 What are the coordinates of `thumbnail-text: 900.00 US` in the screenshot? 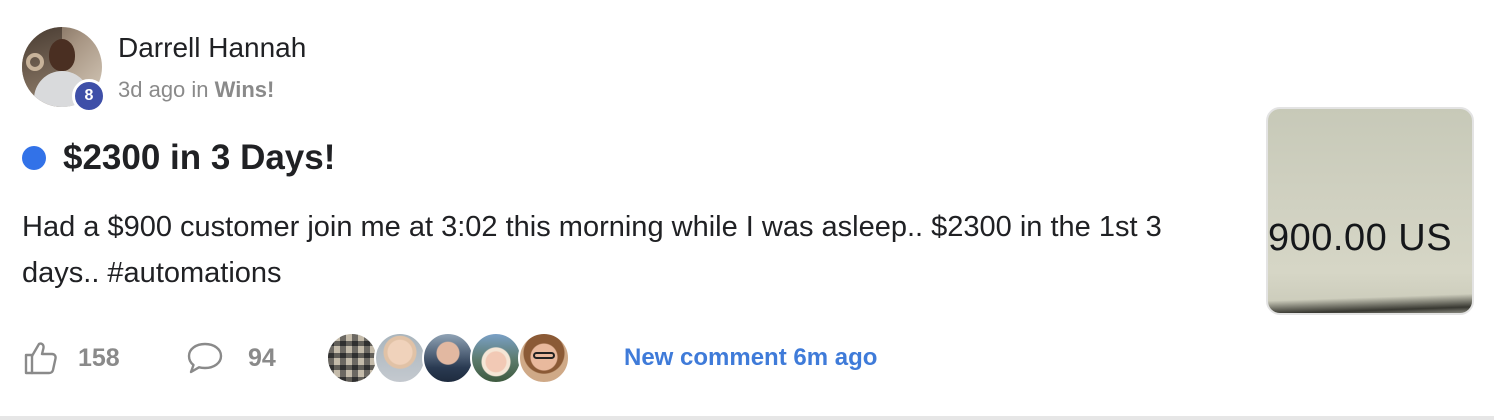 It's located at (1360, 238).